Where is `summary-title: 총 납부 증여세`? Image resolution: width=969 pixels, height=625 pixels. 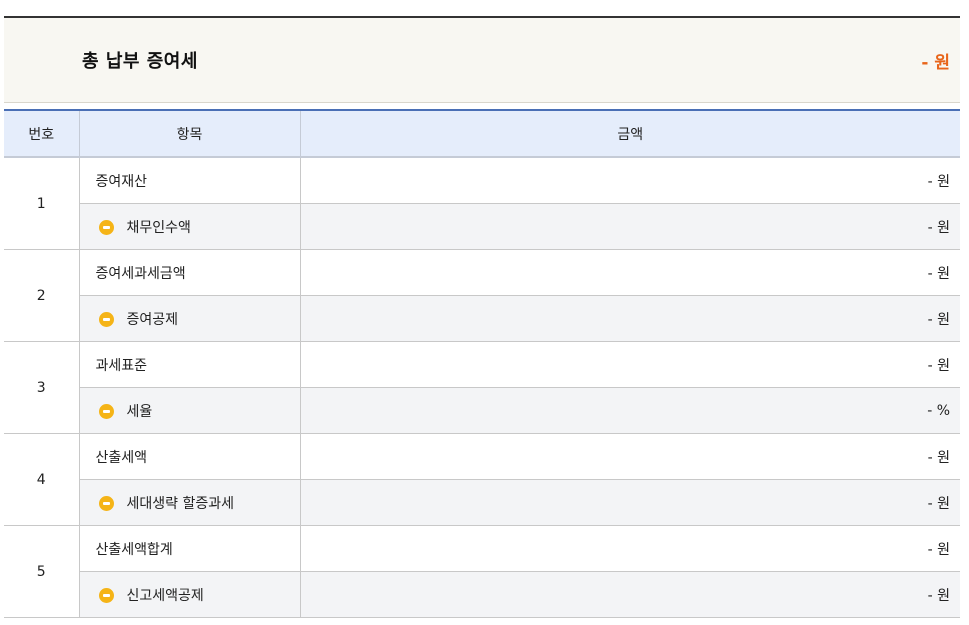 summary-title: 총 납부 증여세 is located at coordinates (140, 61).